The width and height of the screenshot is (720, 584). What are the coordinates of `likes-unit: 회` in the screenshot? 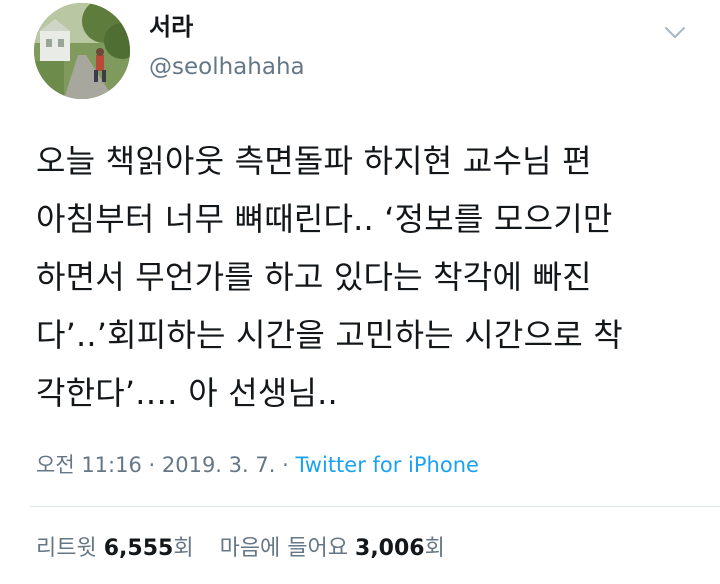 It's located at (434, 548).